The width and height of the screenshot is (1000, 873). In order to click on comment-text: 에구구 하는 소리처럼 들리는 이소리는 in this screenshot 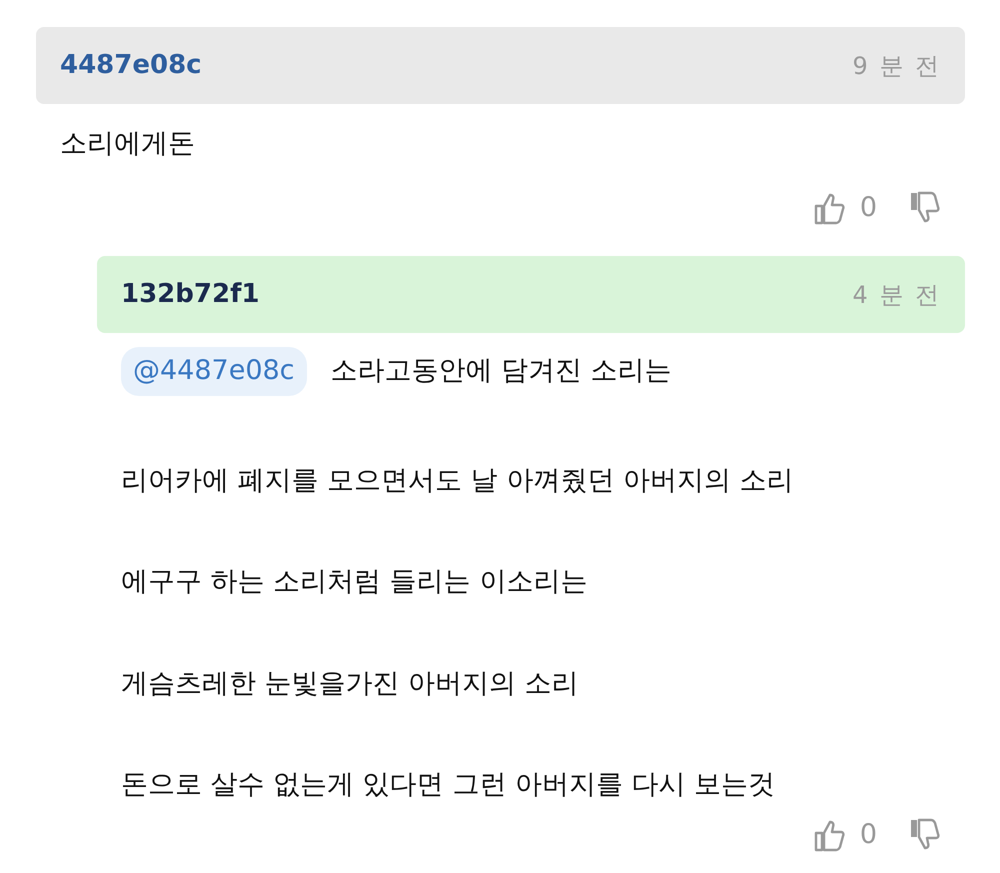, I will do `click(354, 582)`.